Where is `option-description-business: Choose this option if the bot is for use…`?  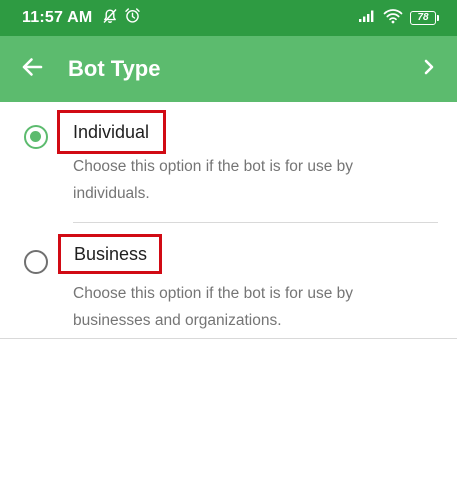 option-description-business: Choose this option if the bot is for use… is located at coordinates (213, 307).